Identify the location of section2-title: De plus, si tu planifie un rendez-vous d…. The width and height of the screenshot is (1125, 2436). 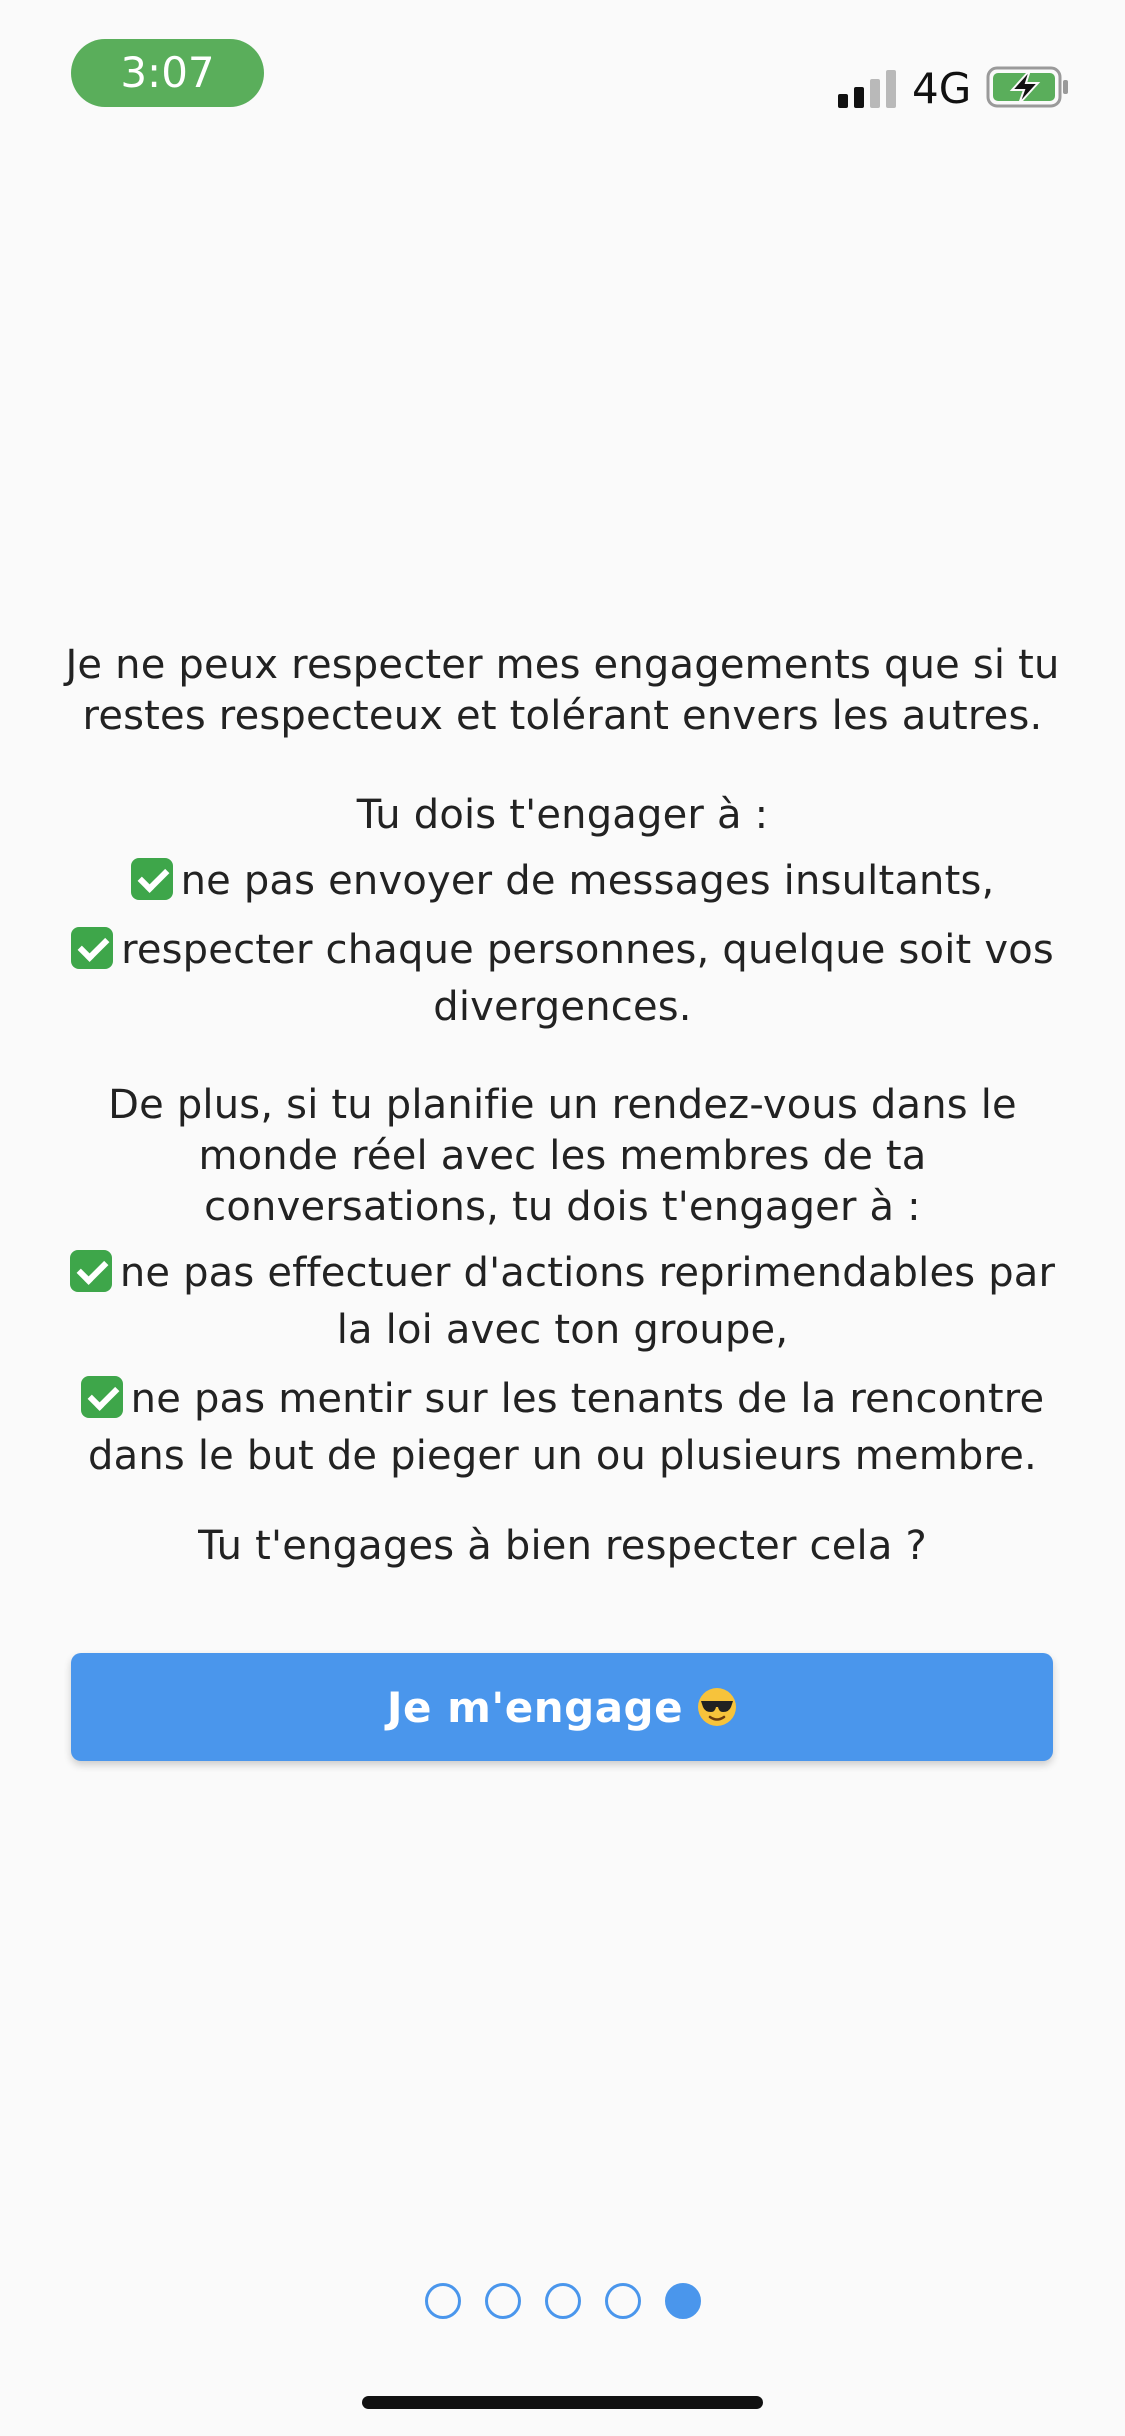
(562, 1156).